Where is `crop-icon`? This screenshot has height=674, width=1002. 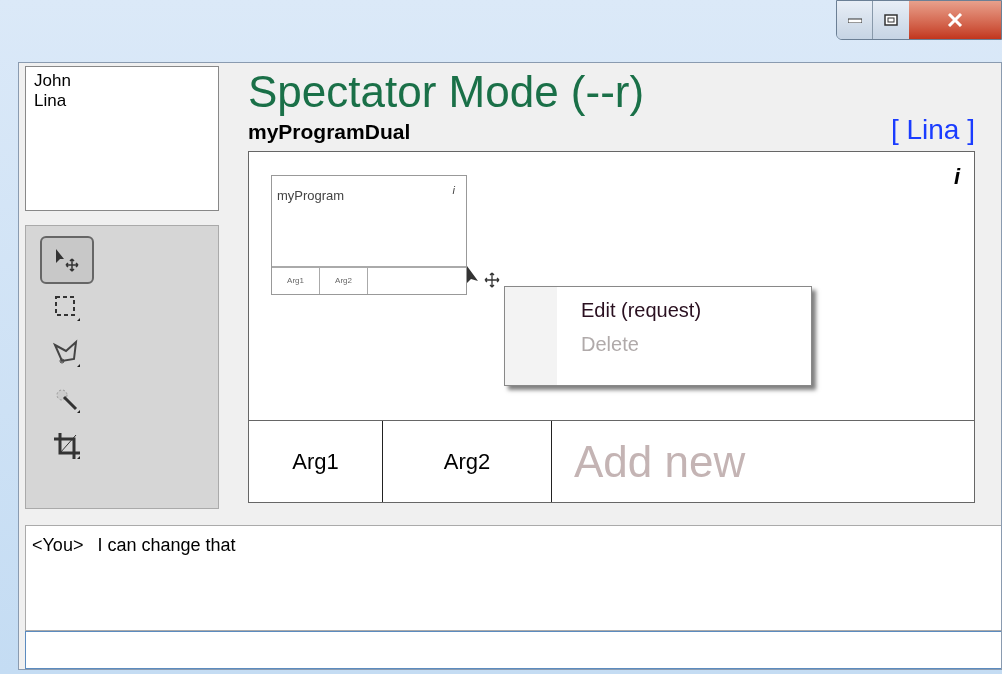
crop-icon is located at coordinates (67, 446).